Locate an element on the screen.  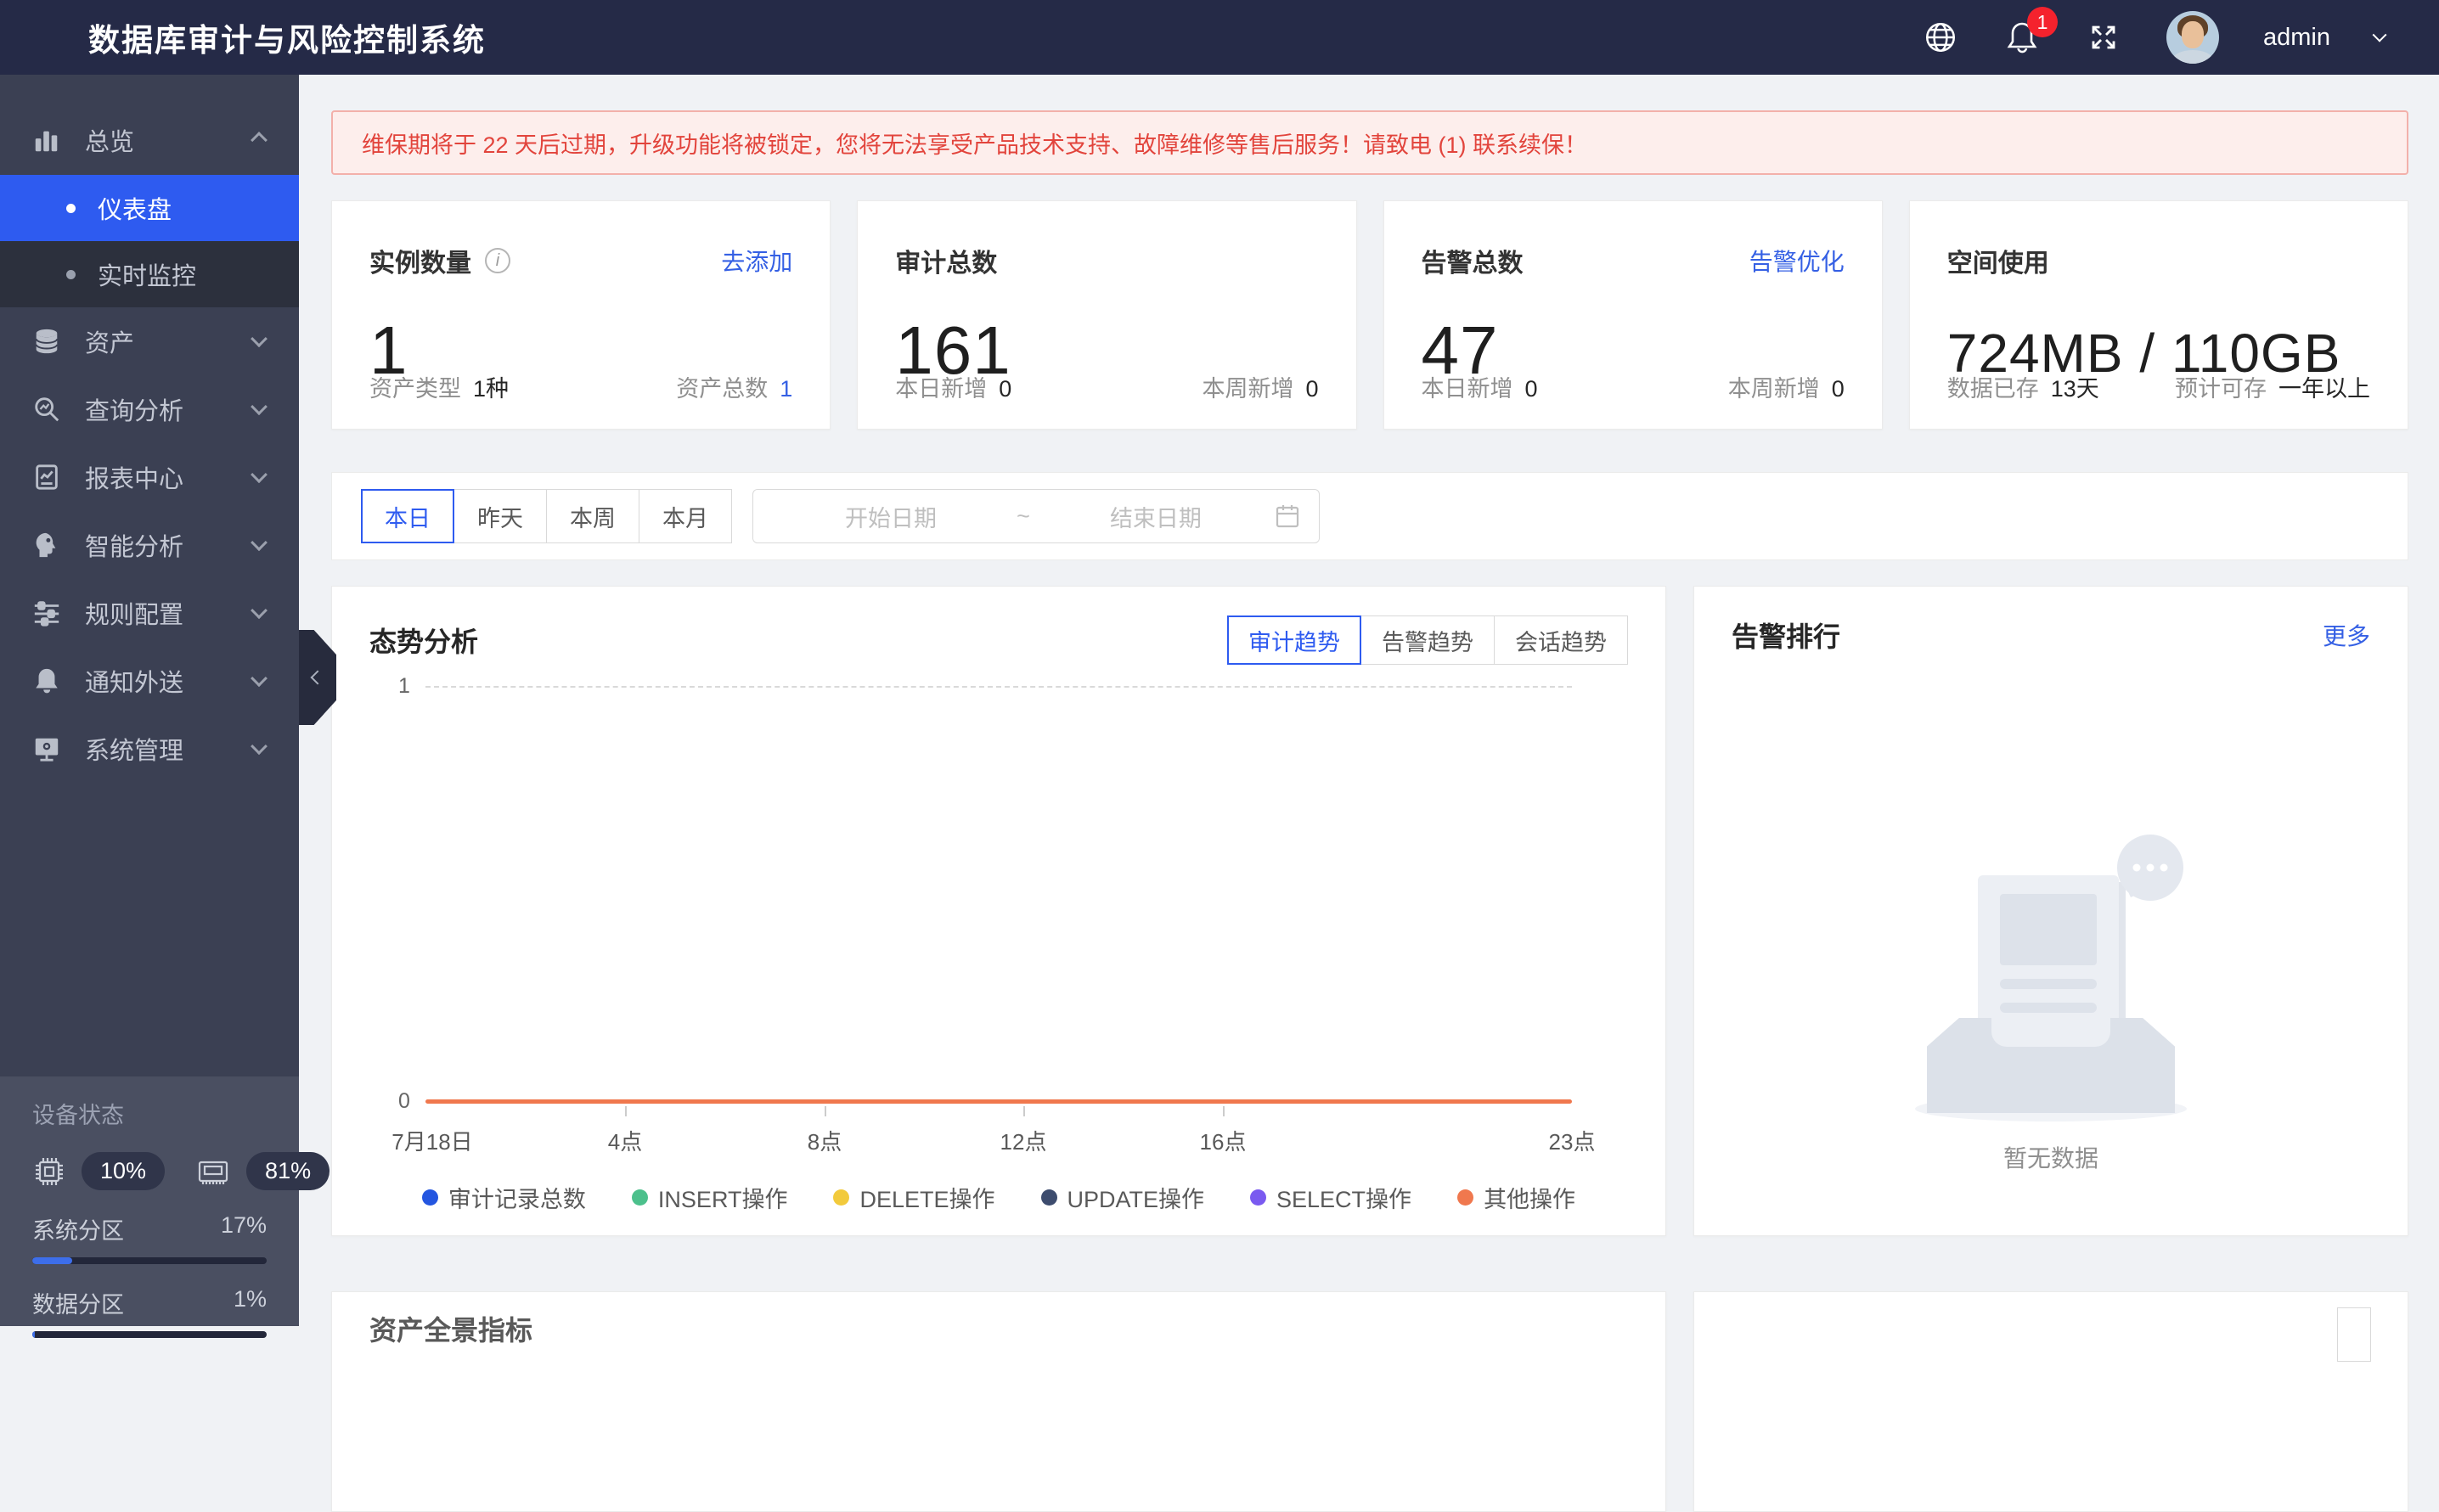
calendar-icon is located at coordinates (1287, 516).